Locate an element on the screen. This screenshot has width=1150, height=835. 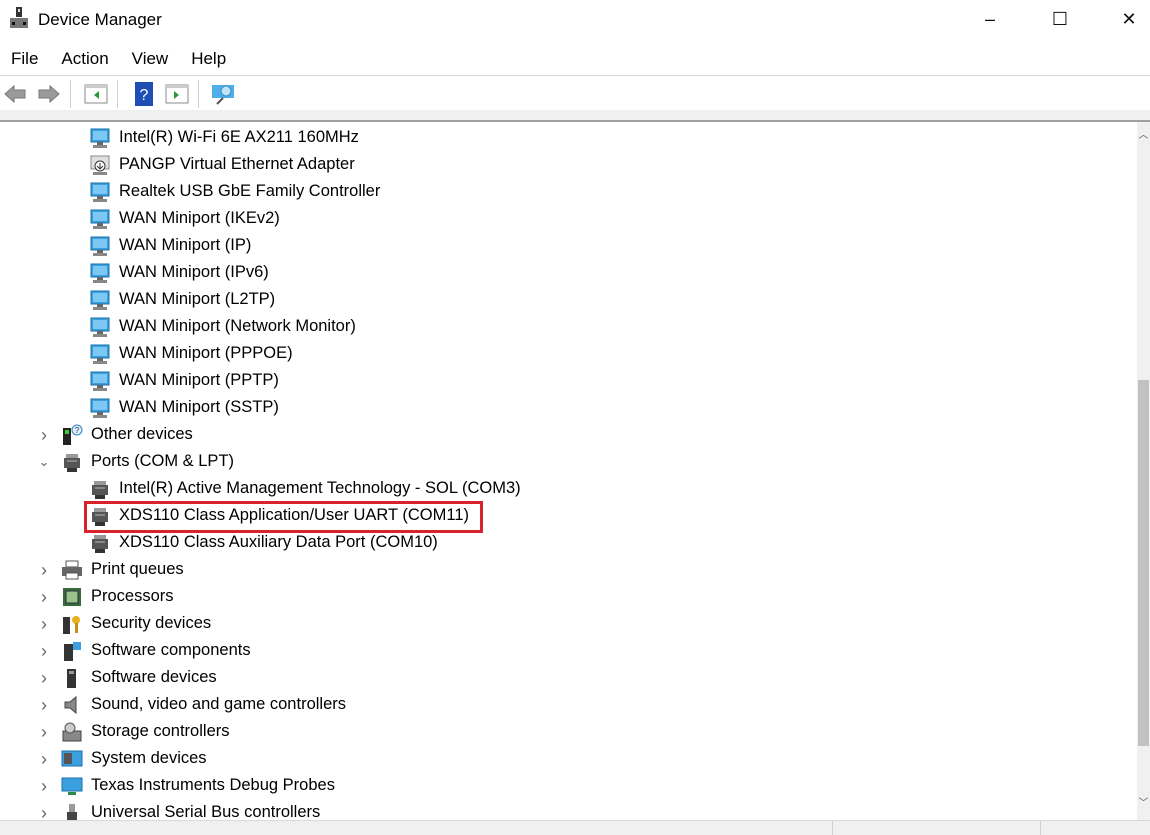
tree-item-label: WAN Miniport (IPv6) is located at coordinates (194, 272).